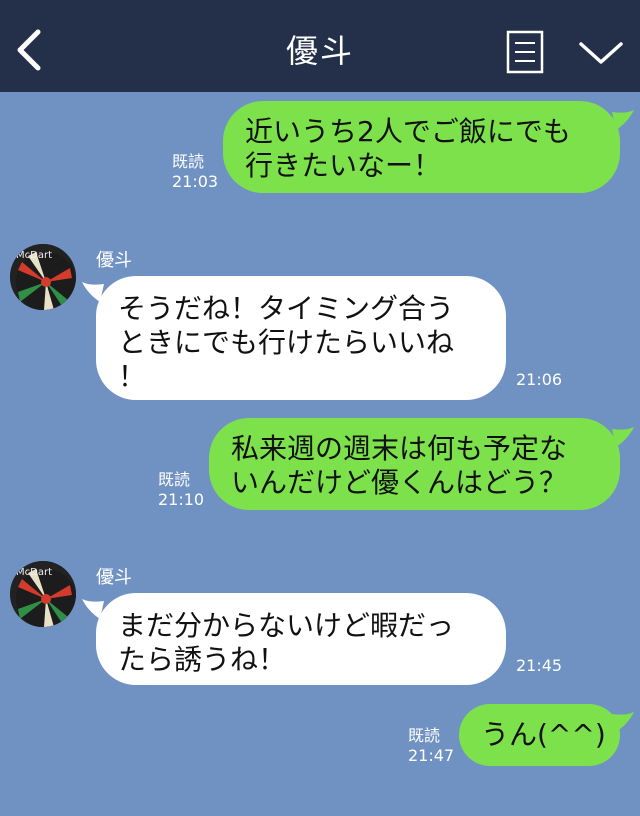 This screenshot has height=816, width=640. Describe the element at coordinates (286, 342) in the screenshot. I see `message-text: そうだね！タイミング合う ときにでも行けたらいいね ！` at that location.